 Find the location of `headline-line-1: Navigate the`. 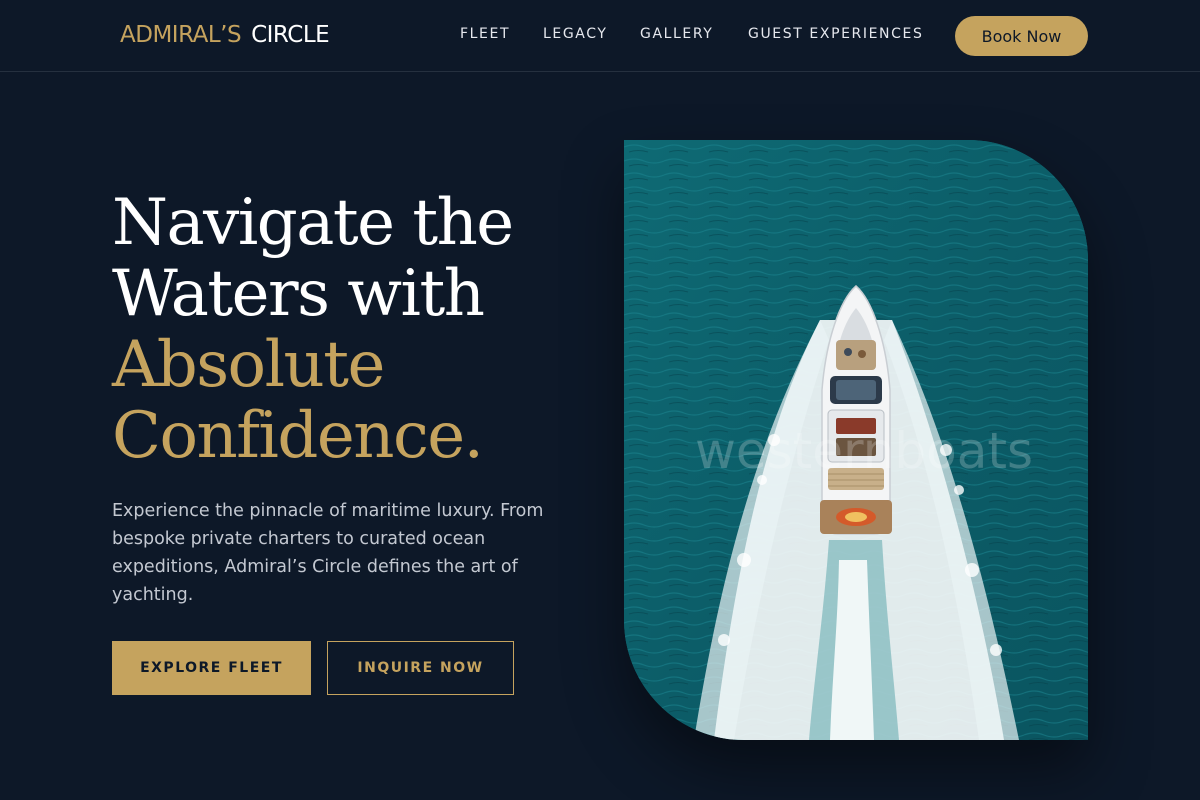

headline-line-1: Navigate the is located at coordinates (313, 223).